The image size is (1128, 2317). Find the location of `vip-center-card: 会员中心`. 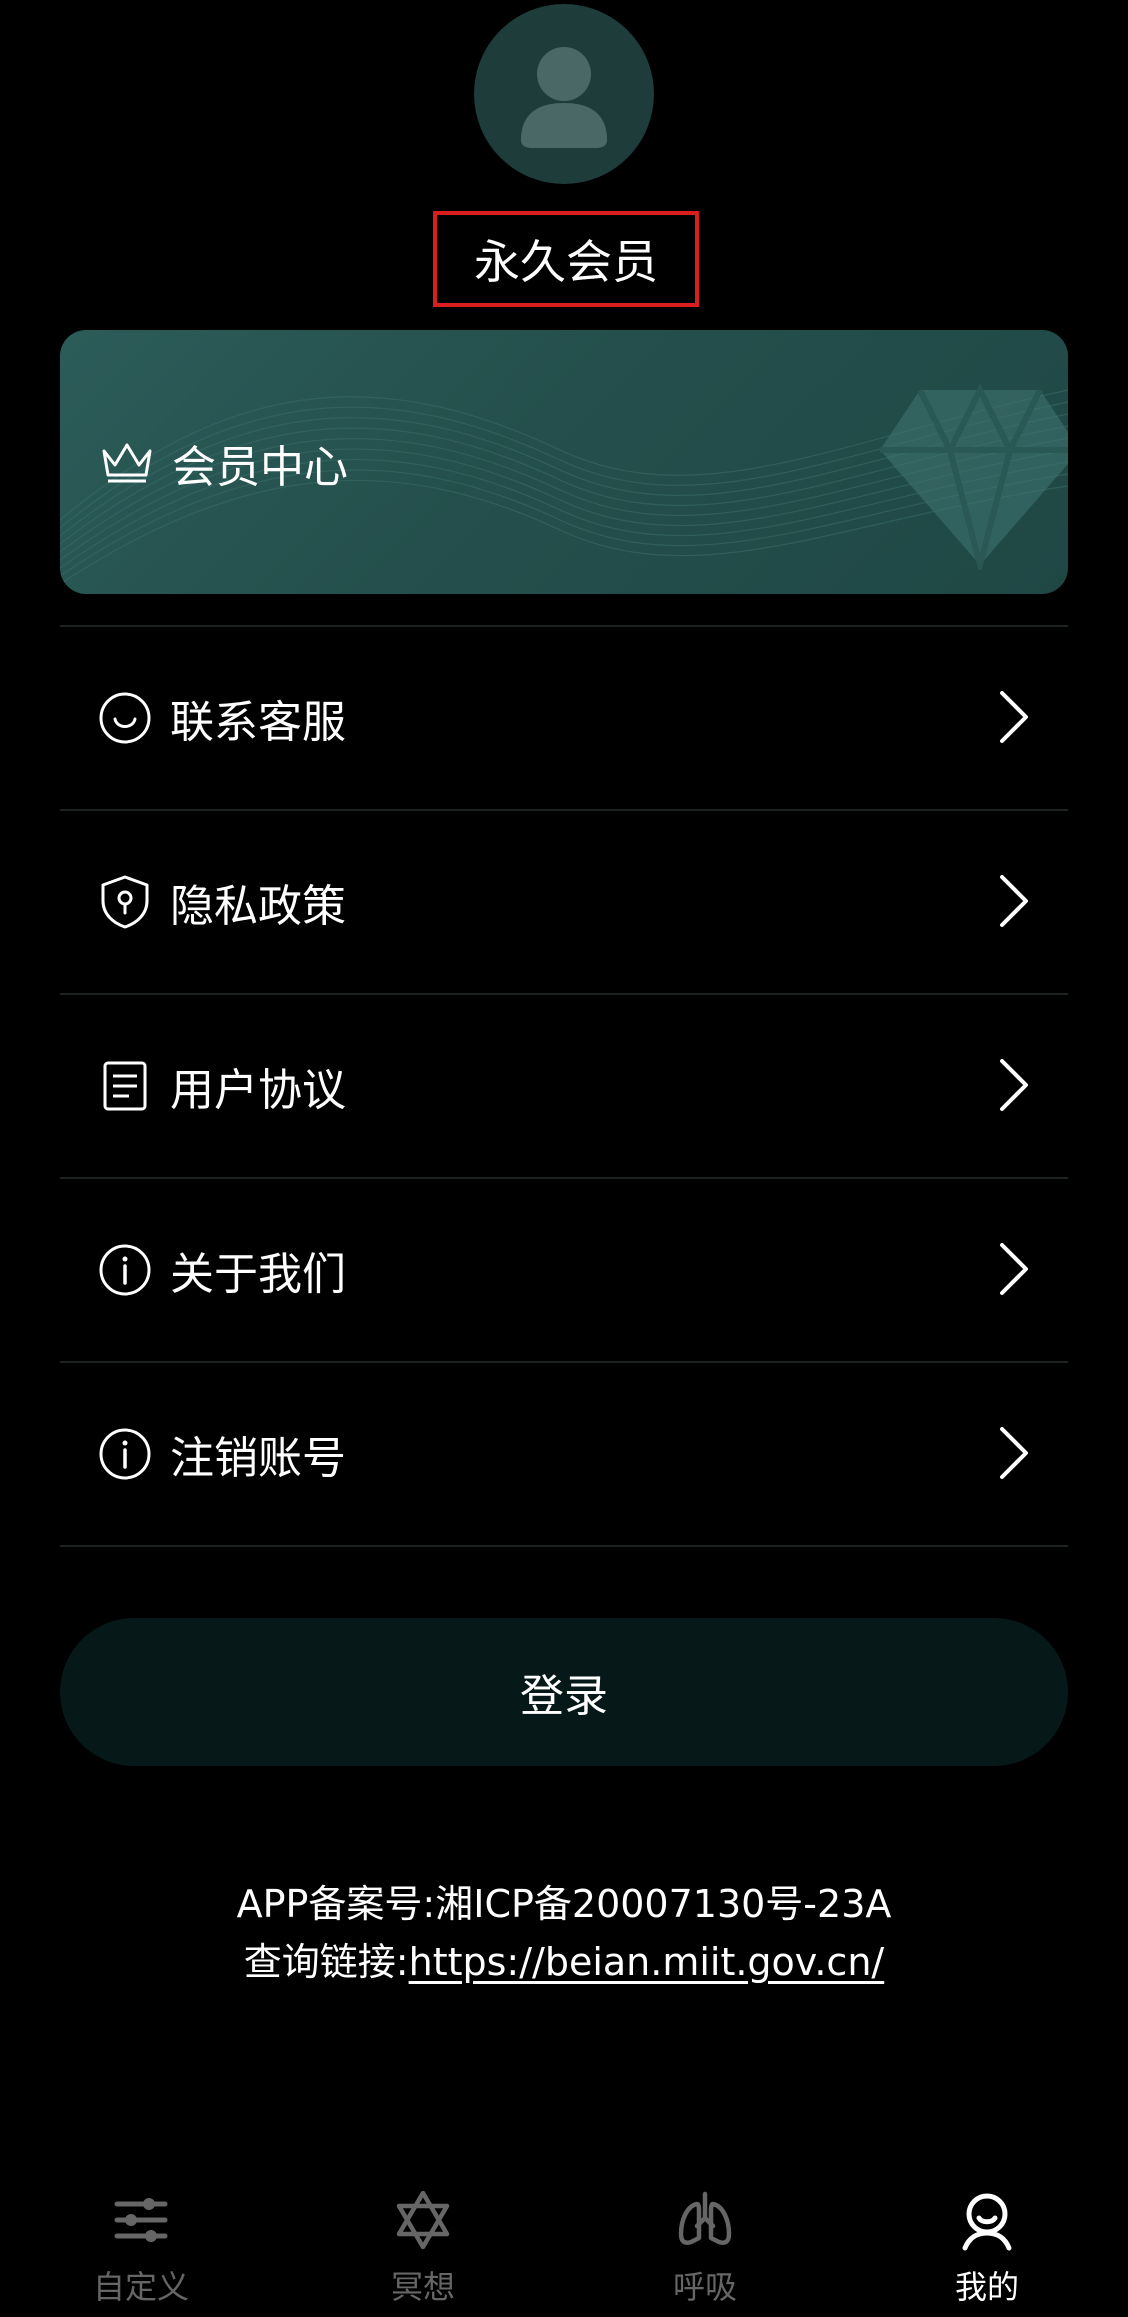

vip-center-card: 会员中心 is located at coordinates (564, 462).